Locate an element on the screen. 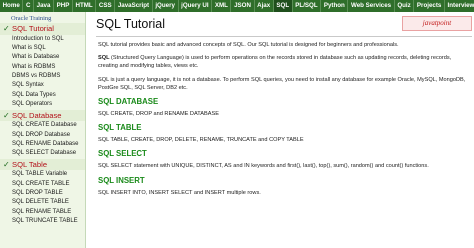 This screenshot has width=474, height=248. nav-item-python: Python is located at coordinates (335, 6).